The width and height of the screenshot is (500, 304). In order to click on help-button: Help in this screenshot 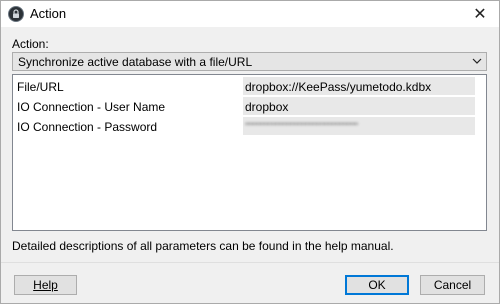, I will do `click(45, 285)`.